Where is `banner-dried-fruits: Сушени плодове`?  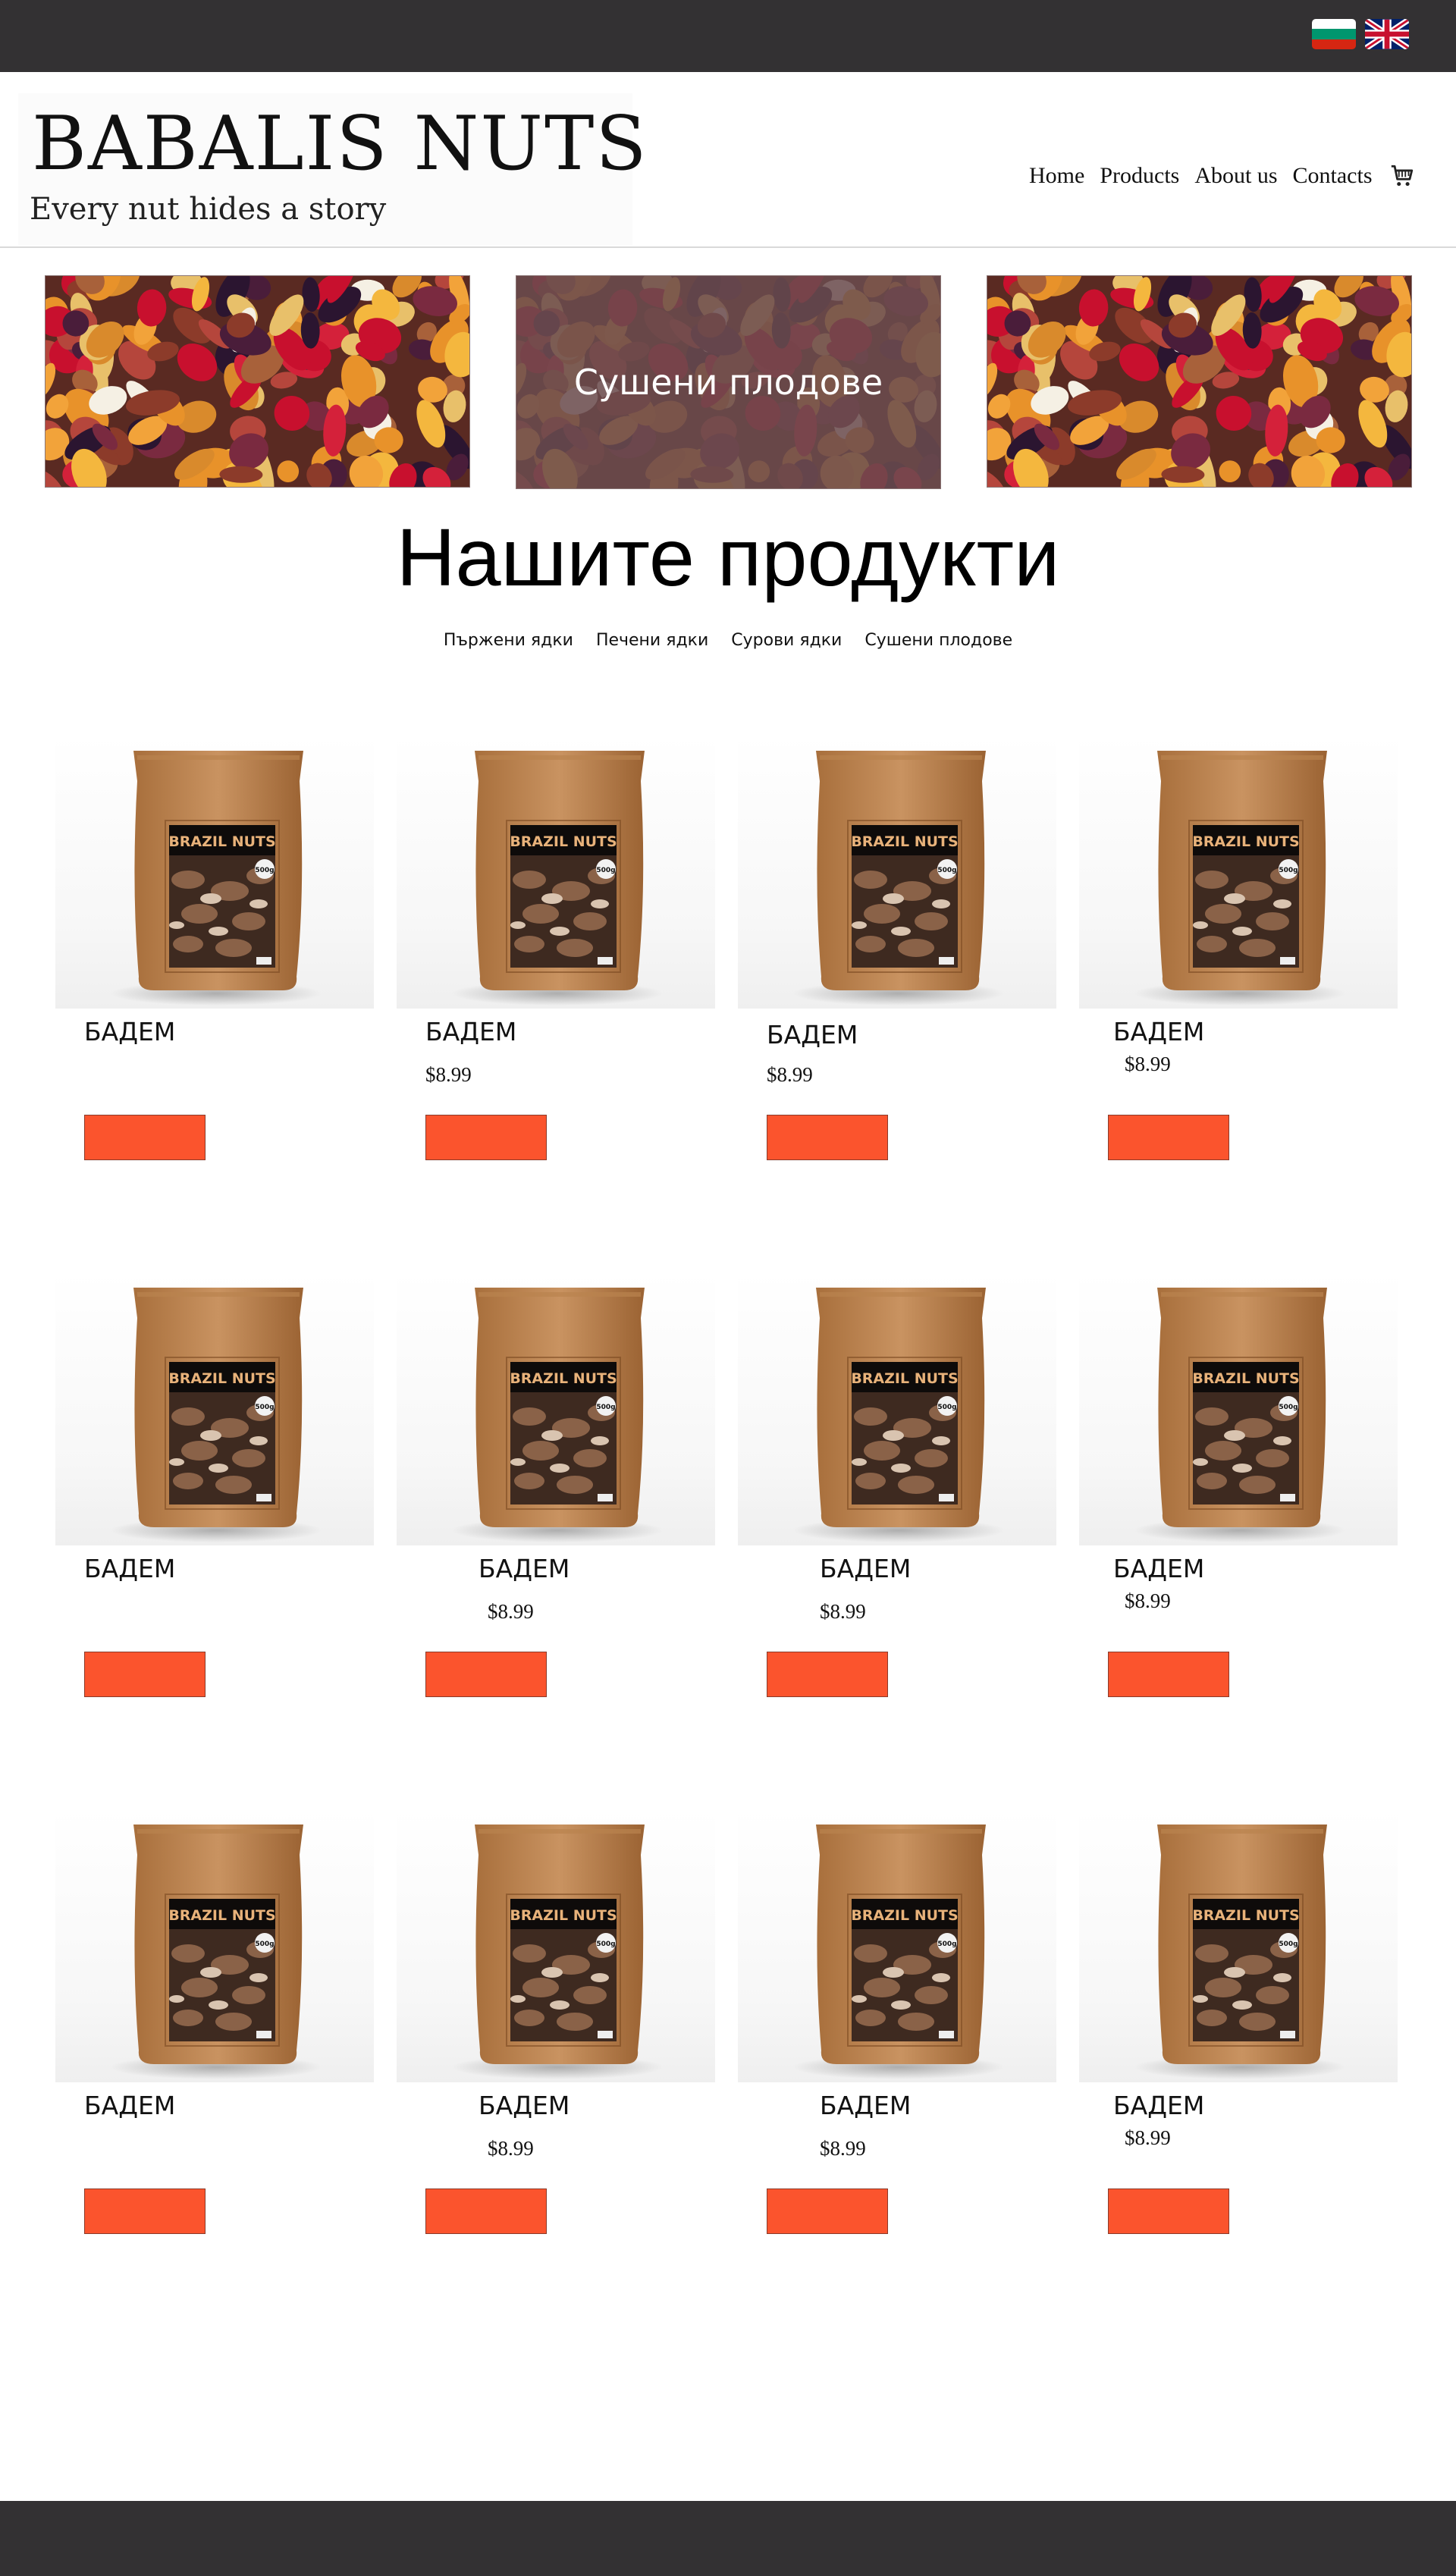 banner-dried-fruits: Сушени плодове is located at coordinates (728, 382).